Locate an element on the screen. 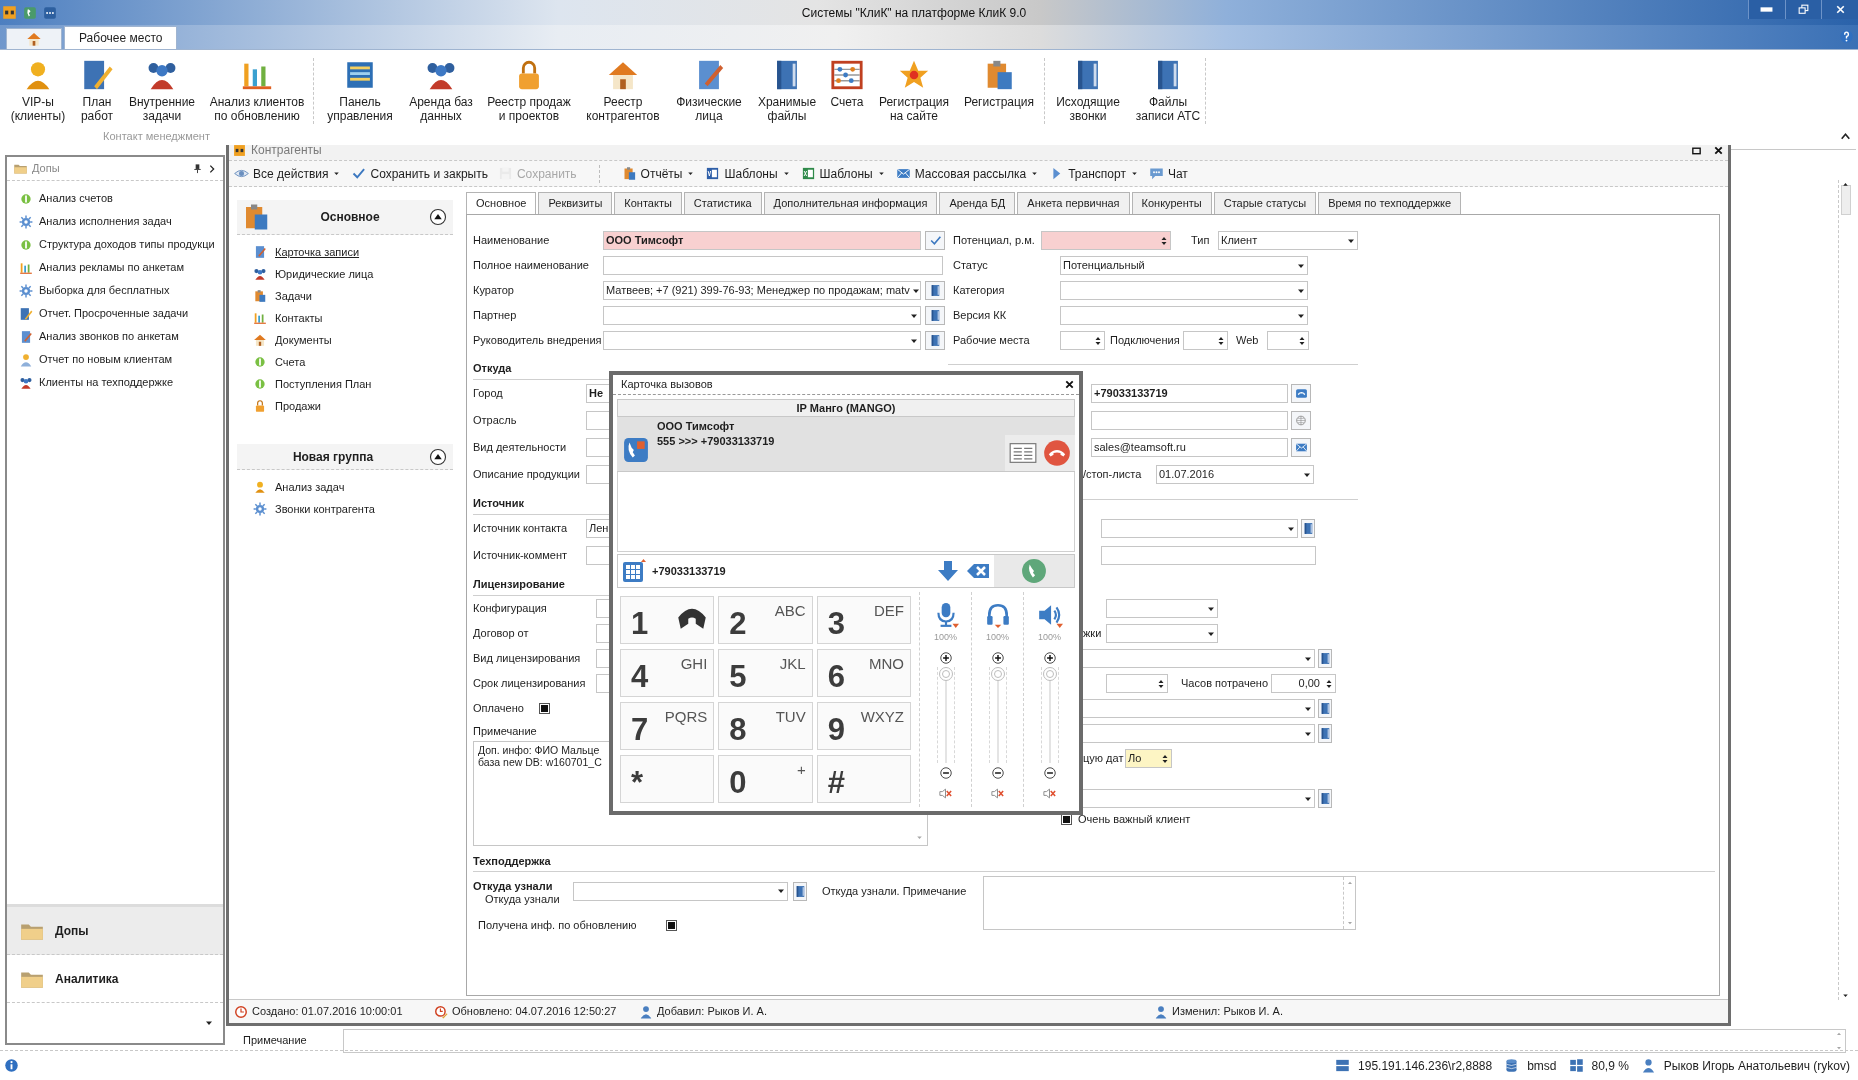  report-item: Структура доходов типы продукци is located at coordinates (115, 244).